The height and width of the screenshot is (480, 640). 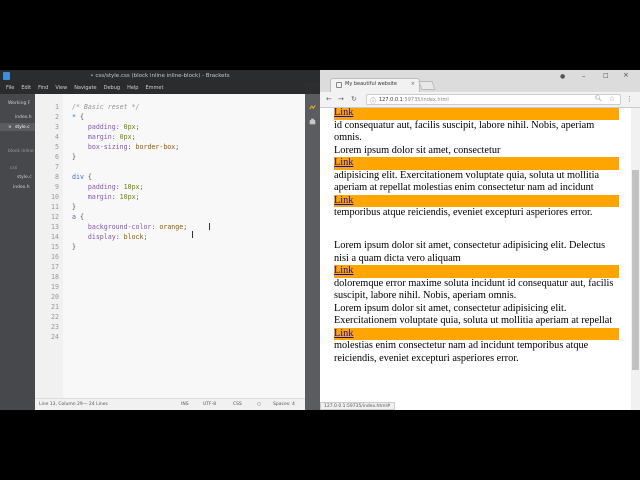 I want to click on line-number: 23, so click(x=55, y=327).